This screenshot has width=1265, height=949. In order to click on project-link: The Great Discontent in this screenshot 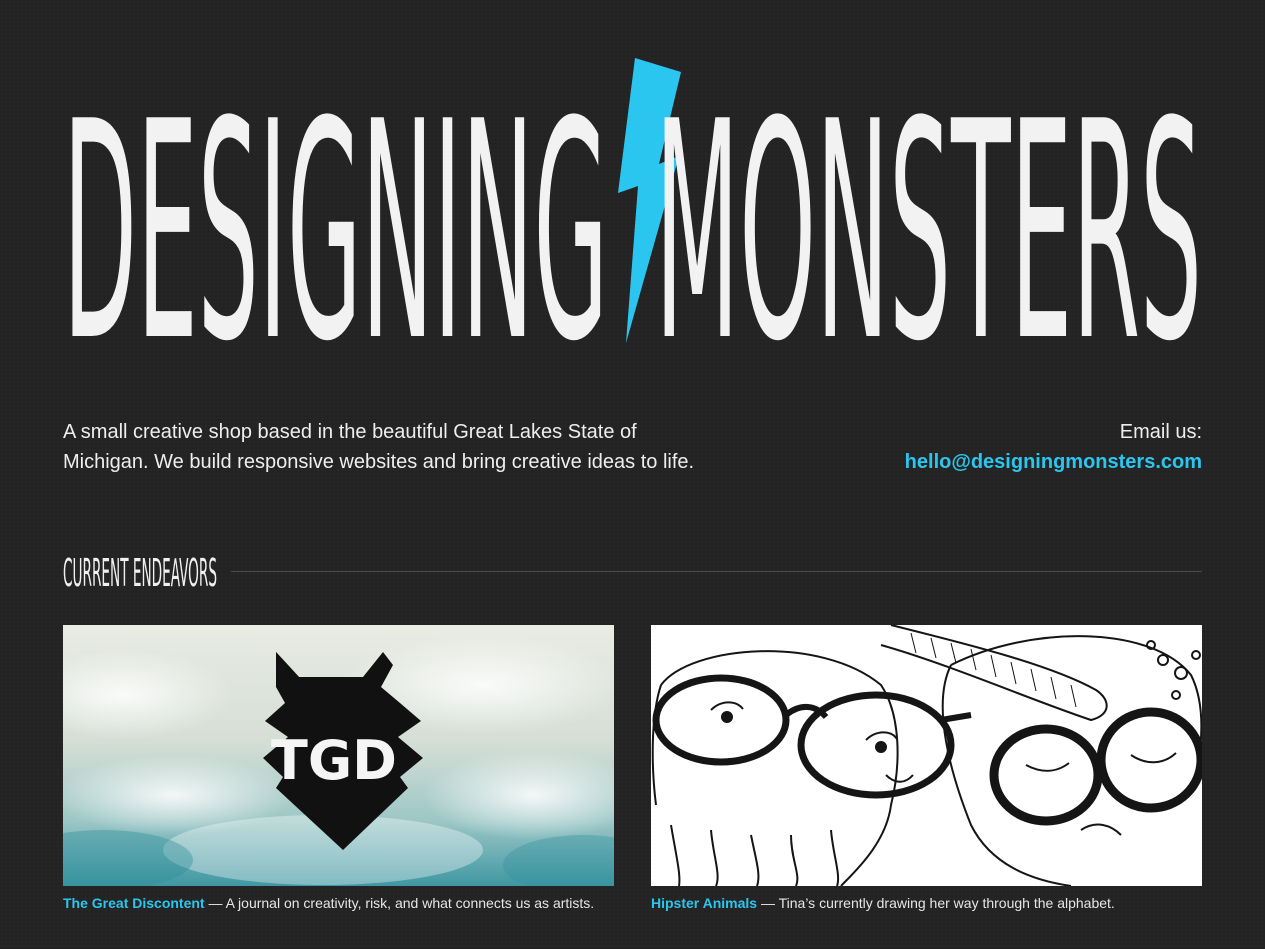, I will do `click(134, 903)`.